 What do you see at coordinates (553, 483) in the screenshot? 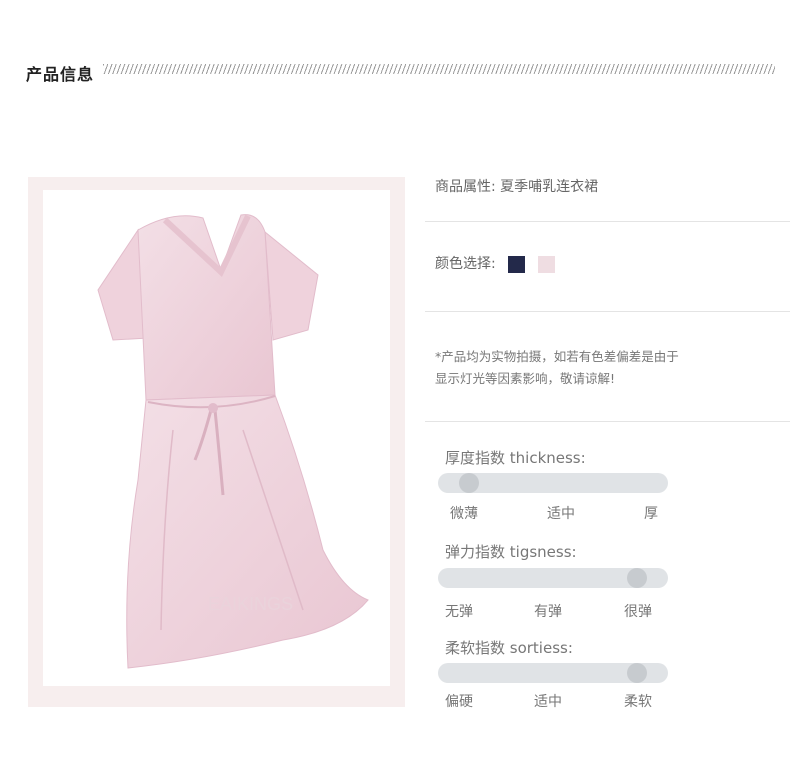
I see `thickness-track` at bounding box center [553, 483].